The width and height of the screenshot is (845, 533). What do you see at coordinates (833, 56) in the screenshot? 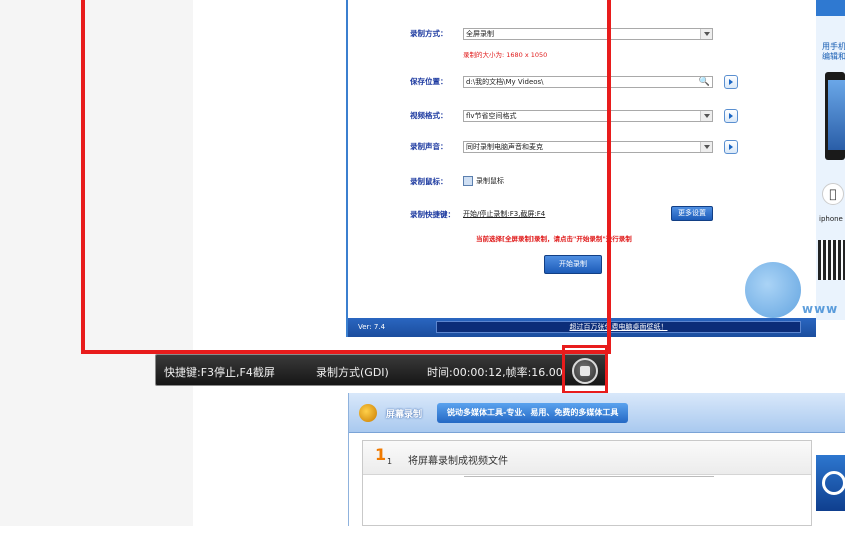
I see `ad-text-line2: 编辑和` at bounding box center [833, 56].